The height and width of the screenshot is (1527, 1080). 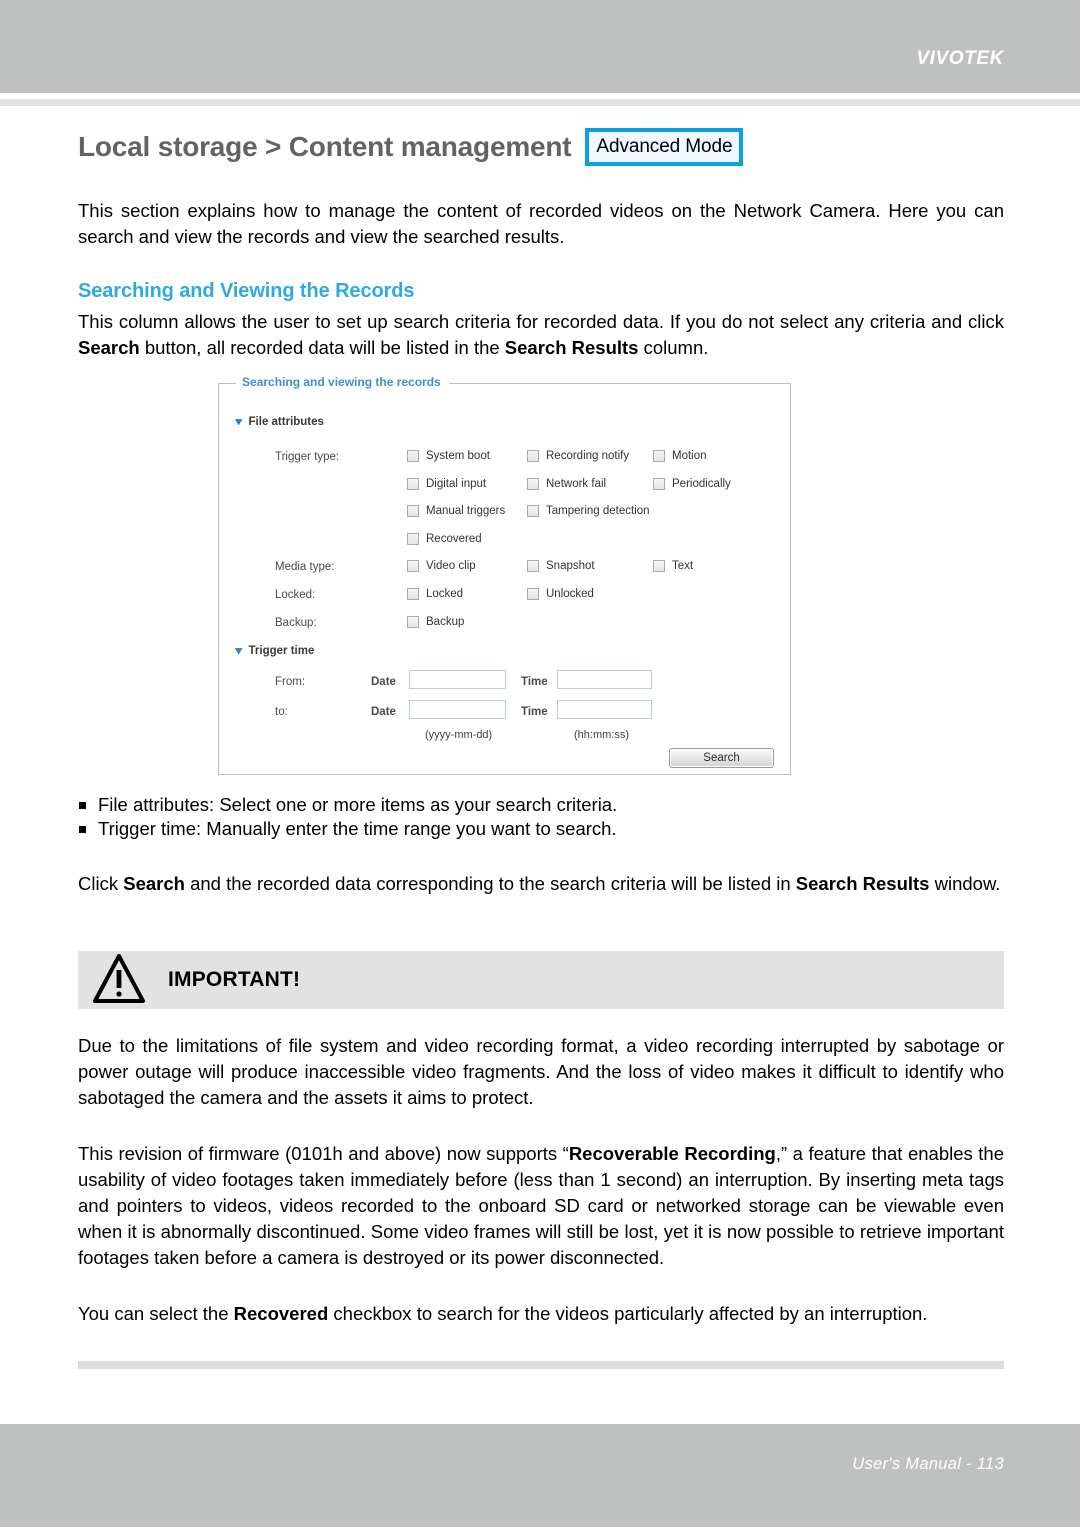 I want to click on page-footer-band: User's Manual - 113, so click(x=540, y=1475).